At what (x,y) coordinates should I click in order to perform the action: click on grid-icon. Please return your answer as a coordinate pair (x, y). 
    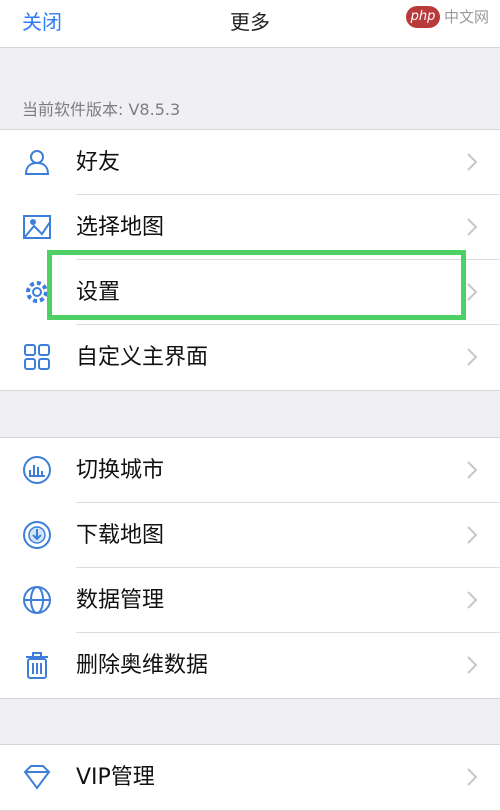
    Looking at the image, I should click on (37, 357).